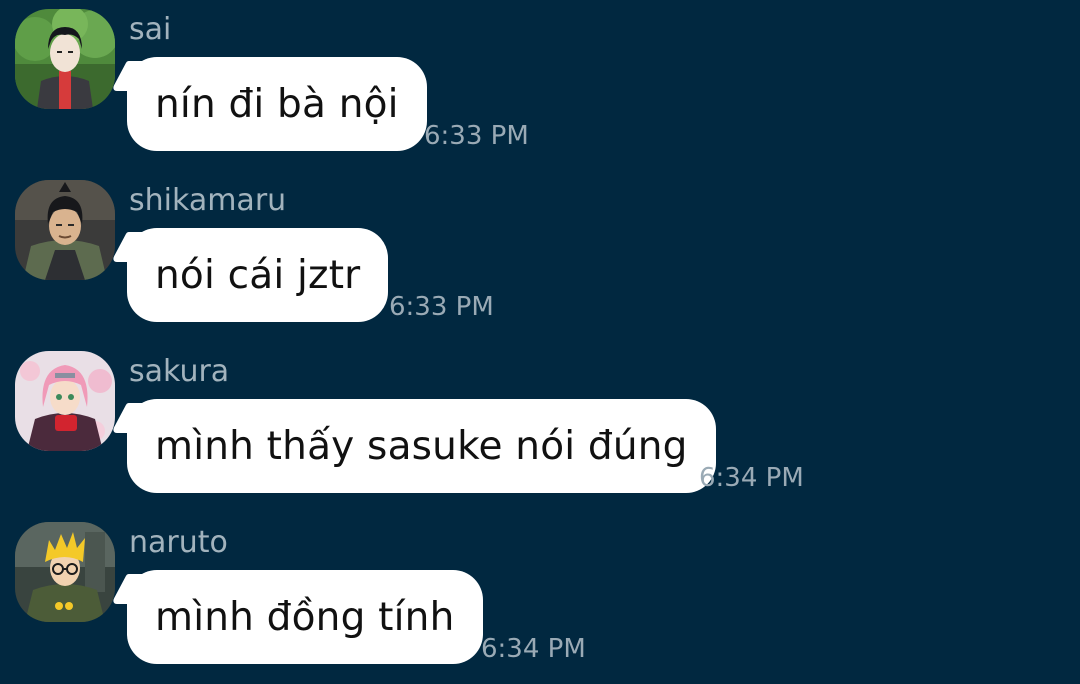 This screenshot has height=684, width=1080. What do you see at coordinates (178, 542) in the screenshot?
I see `sender-name: naruto` at bounding box center [178, 542].